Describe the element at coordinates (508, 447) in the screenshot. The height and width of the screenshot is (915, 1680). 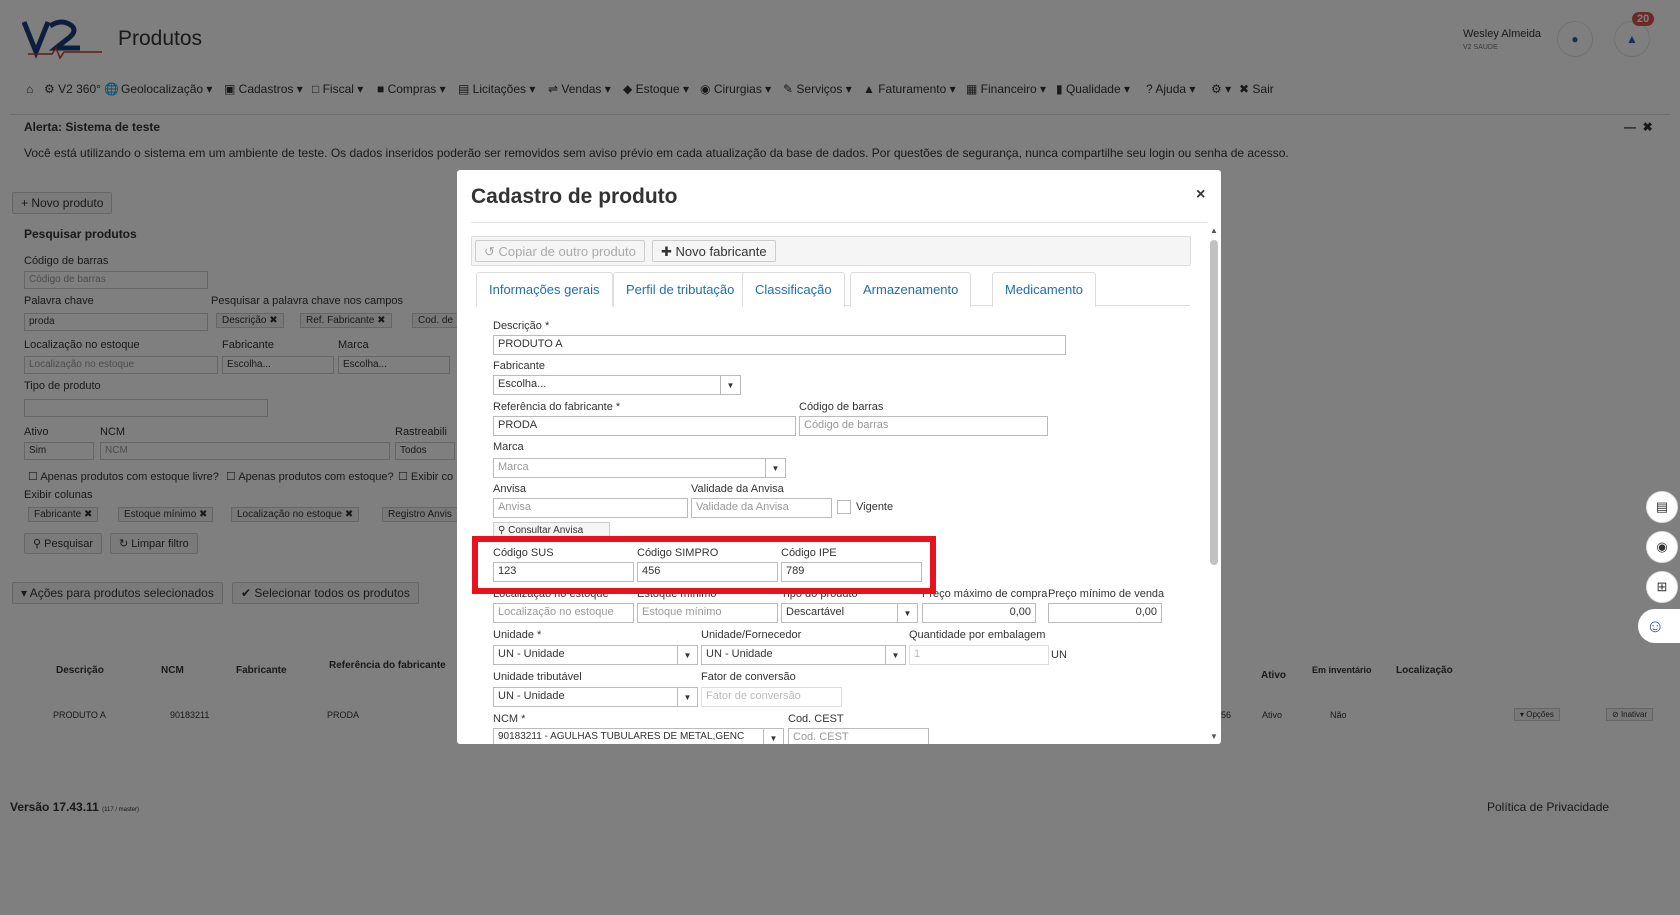
I see `marca-label: Marca` at that location.